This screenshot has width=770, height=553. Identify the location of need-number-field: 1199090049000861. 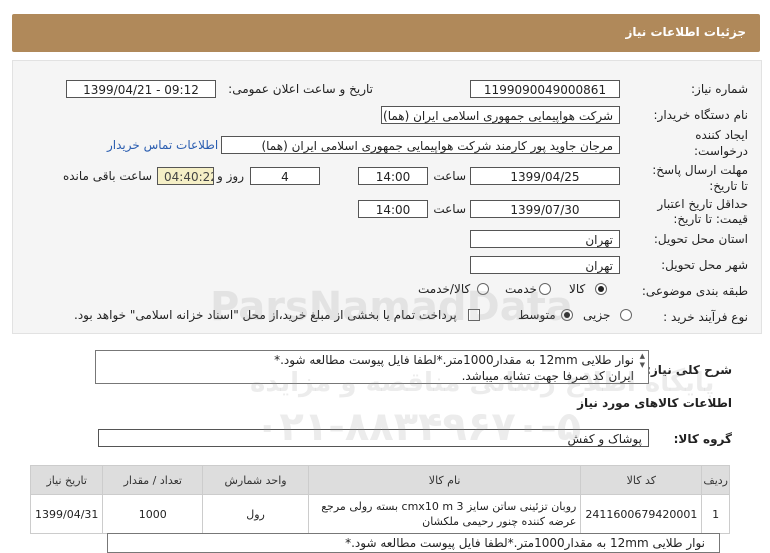
(545, 89).